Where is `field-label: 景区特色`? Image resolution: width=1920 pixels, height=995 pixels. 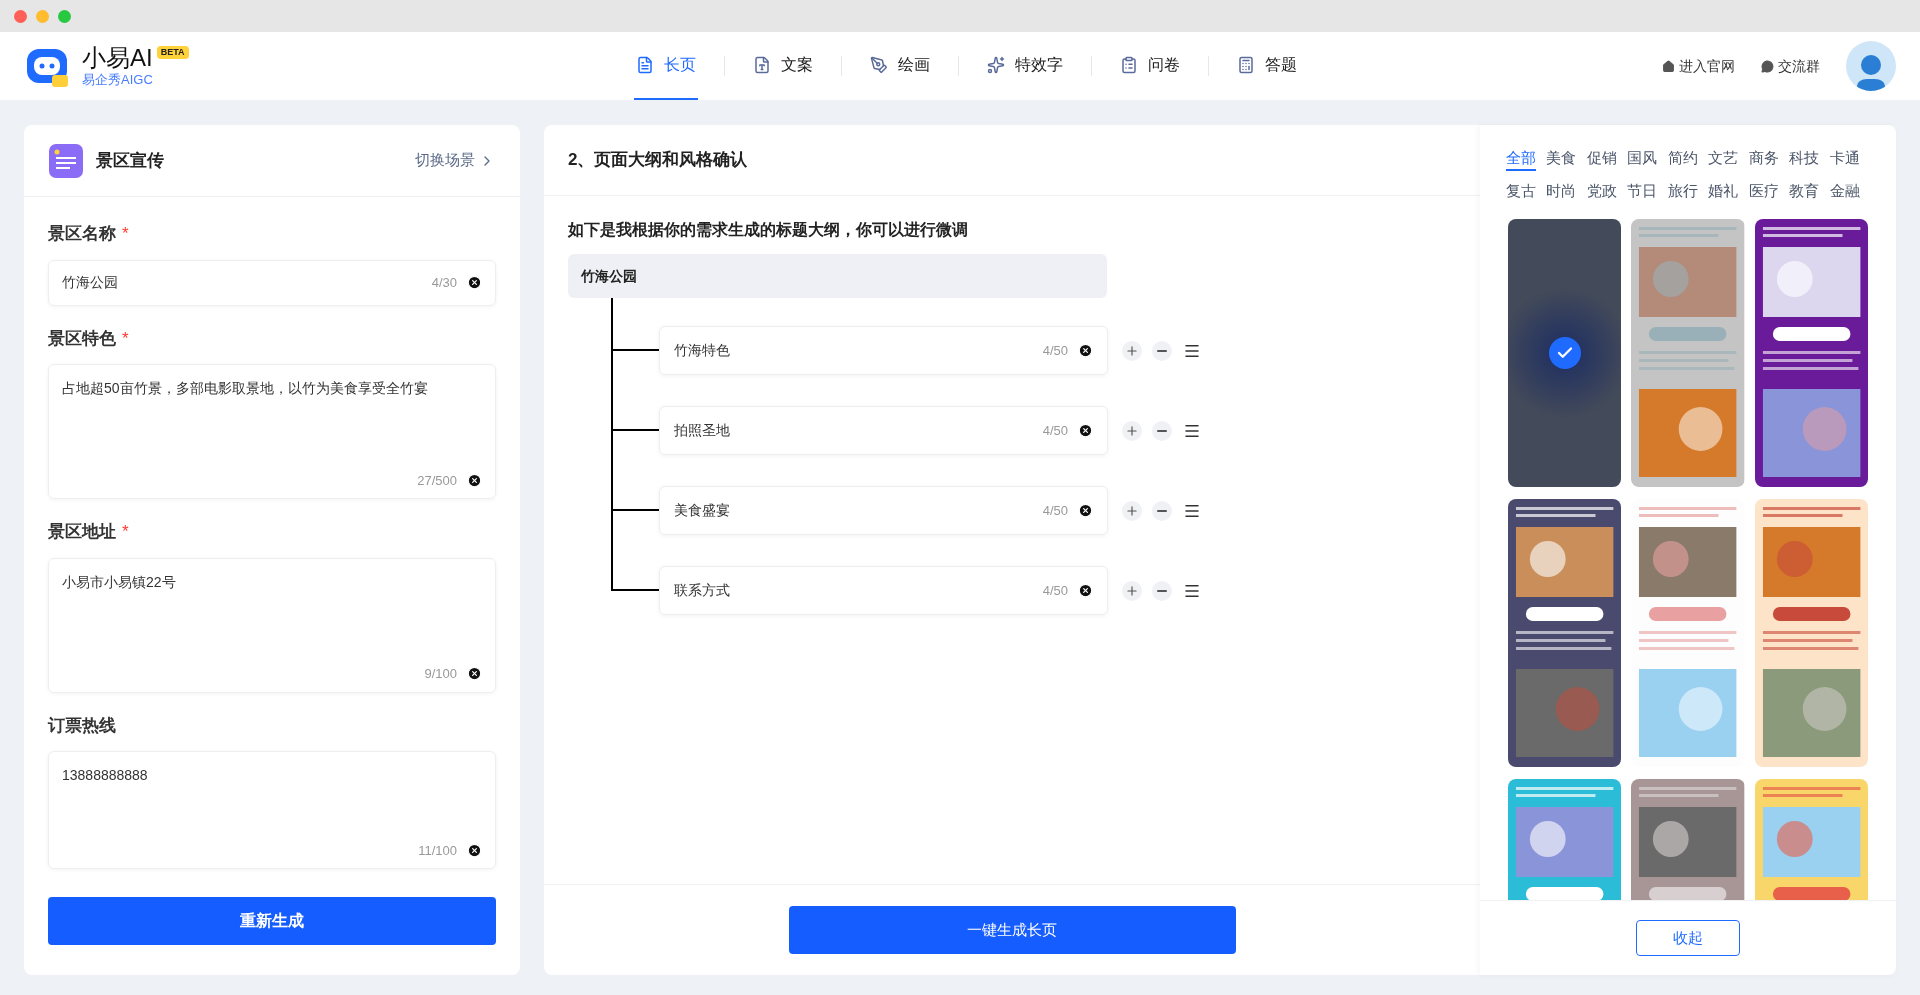
field-label: 景区特色 is located at coordinates (82, 338).